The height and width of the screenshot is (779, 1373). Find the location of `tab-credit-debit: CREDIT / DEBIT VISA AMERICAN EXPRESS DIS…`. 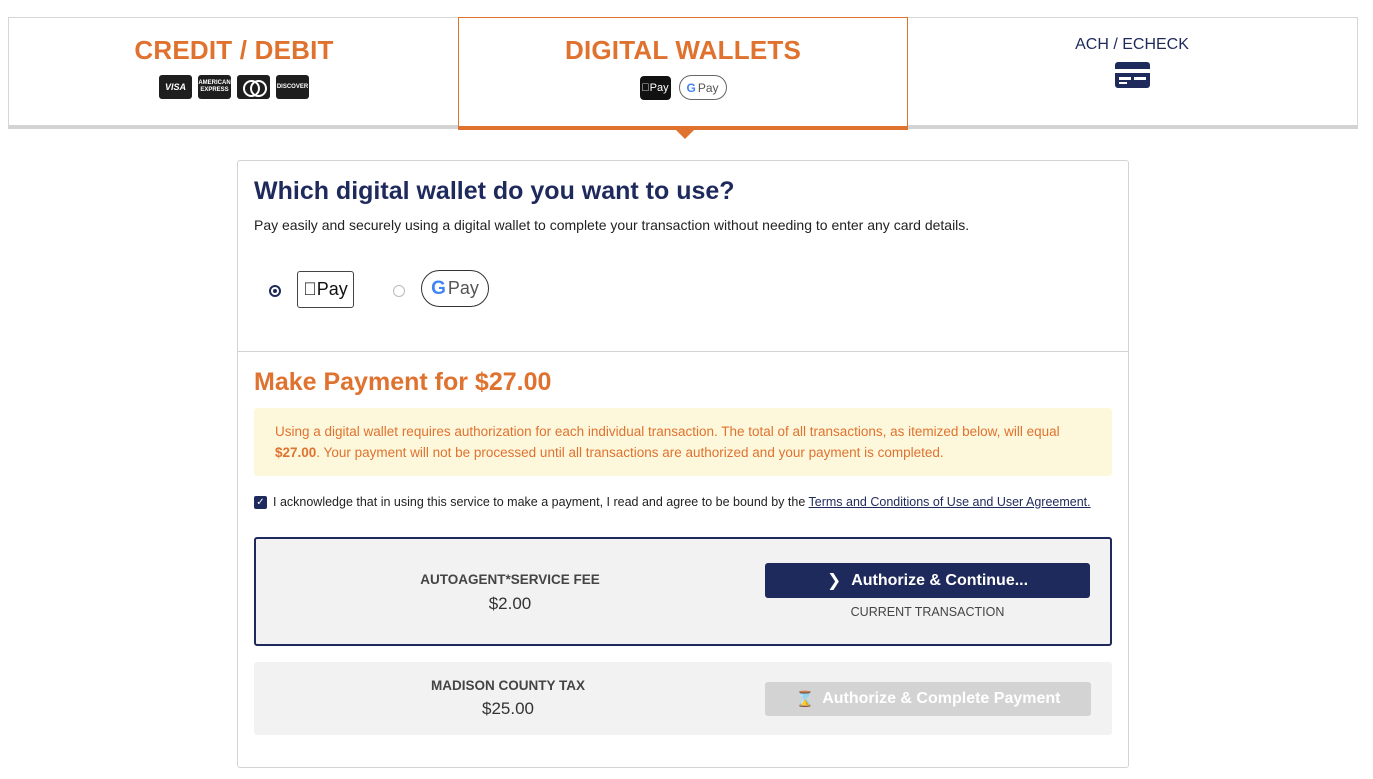

tab-credit-debit: CREDIT / DEBIT VISA AMERICAN EXPRESS DIS… is located at coordinates (233, 73).